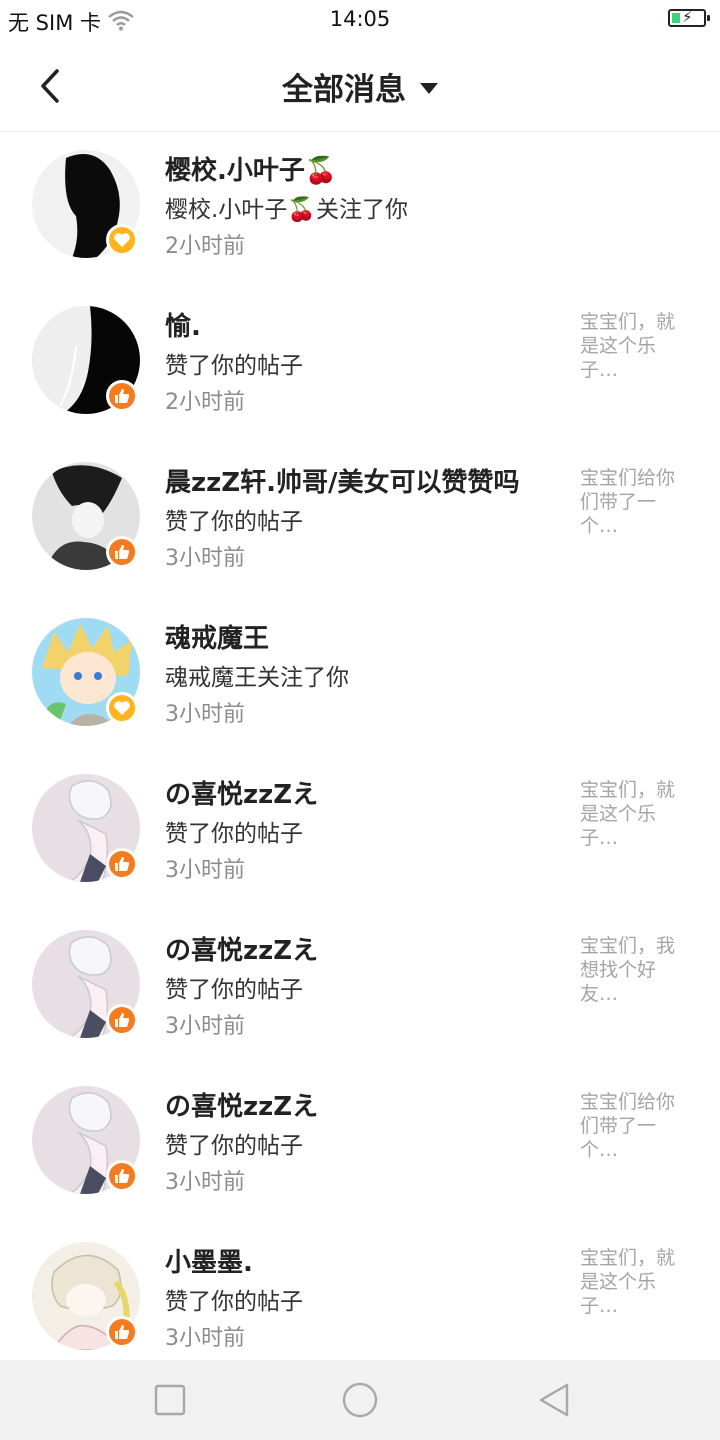 The height and width of the screenshot is (1440, 720). I want to click on battery-charging-icon: ⚡, so click(689, 17).